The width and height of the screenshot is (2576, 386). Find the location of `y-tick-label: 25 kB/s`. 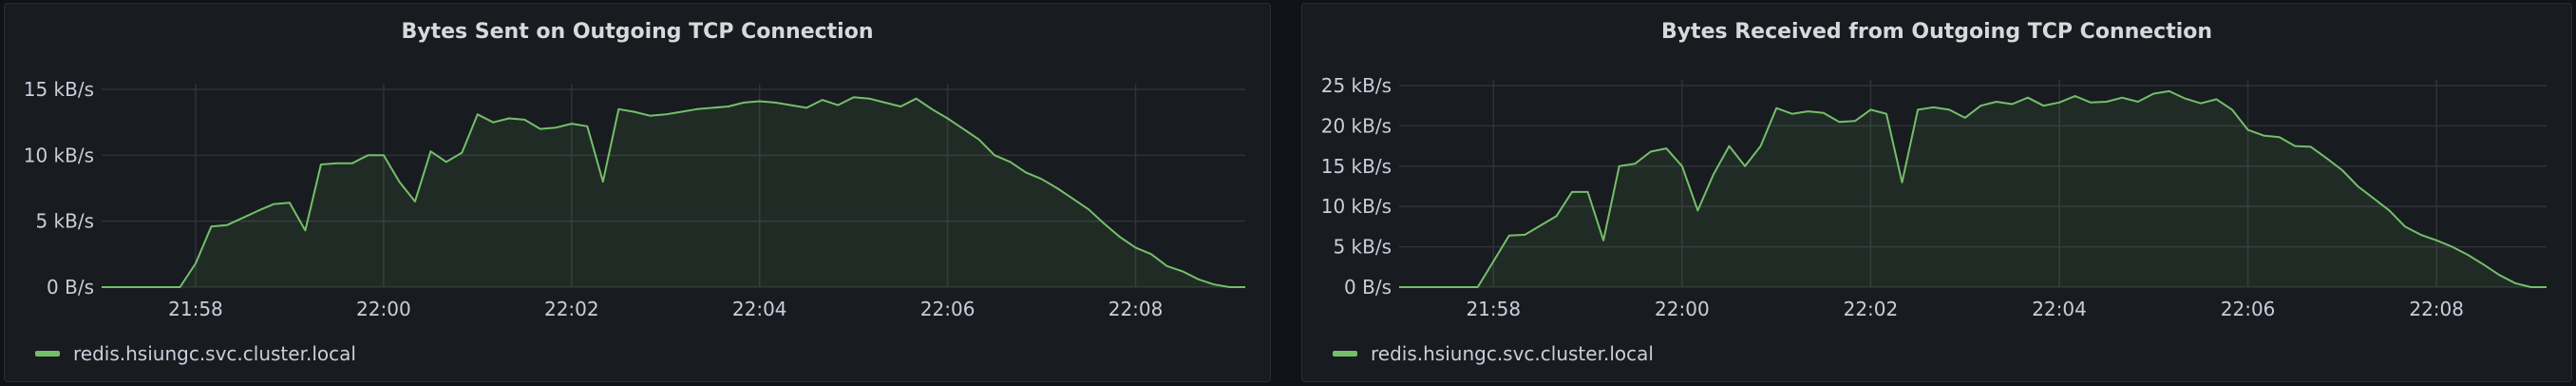

y-tick-label: 25 kB/s is located at coordinates (1356, 85).